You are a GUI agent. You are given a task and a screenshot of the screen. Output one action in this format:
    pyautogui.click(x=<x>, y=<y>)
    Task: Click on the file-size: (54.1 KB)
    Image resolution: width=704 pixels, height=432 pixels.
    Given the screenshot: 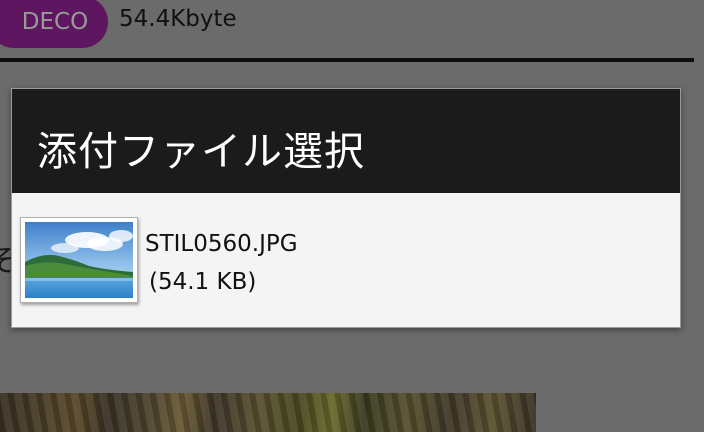 What is the action you would take?
    pyautogui.click(x=203, y=282)
    